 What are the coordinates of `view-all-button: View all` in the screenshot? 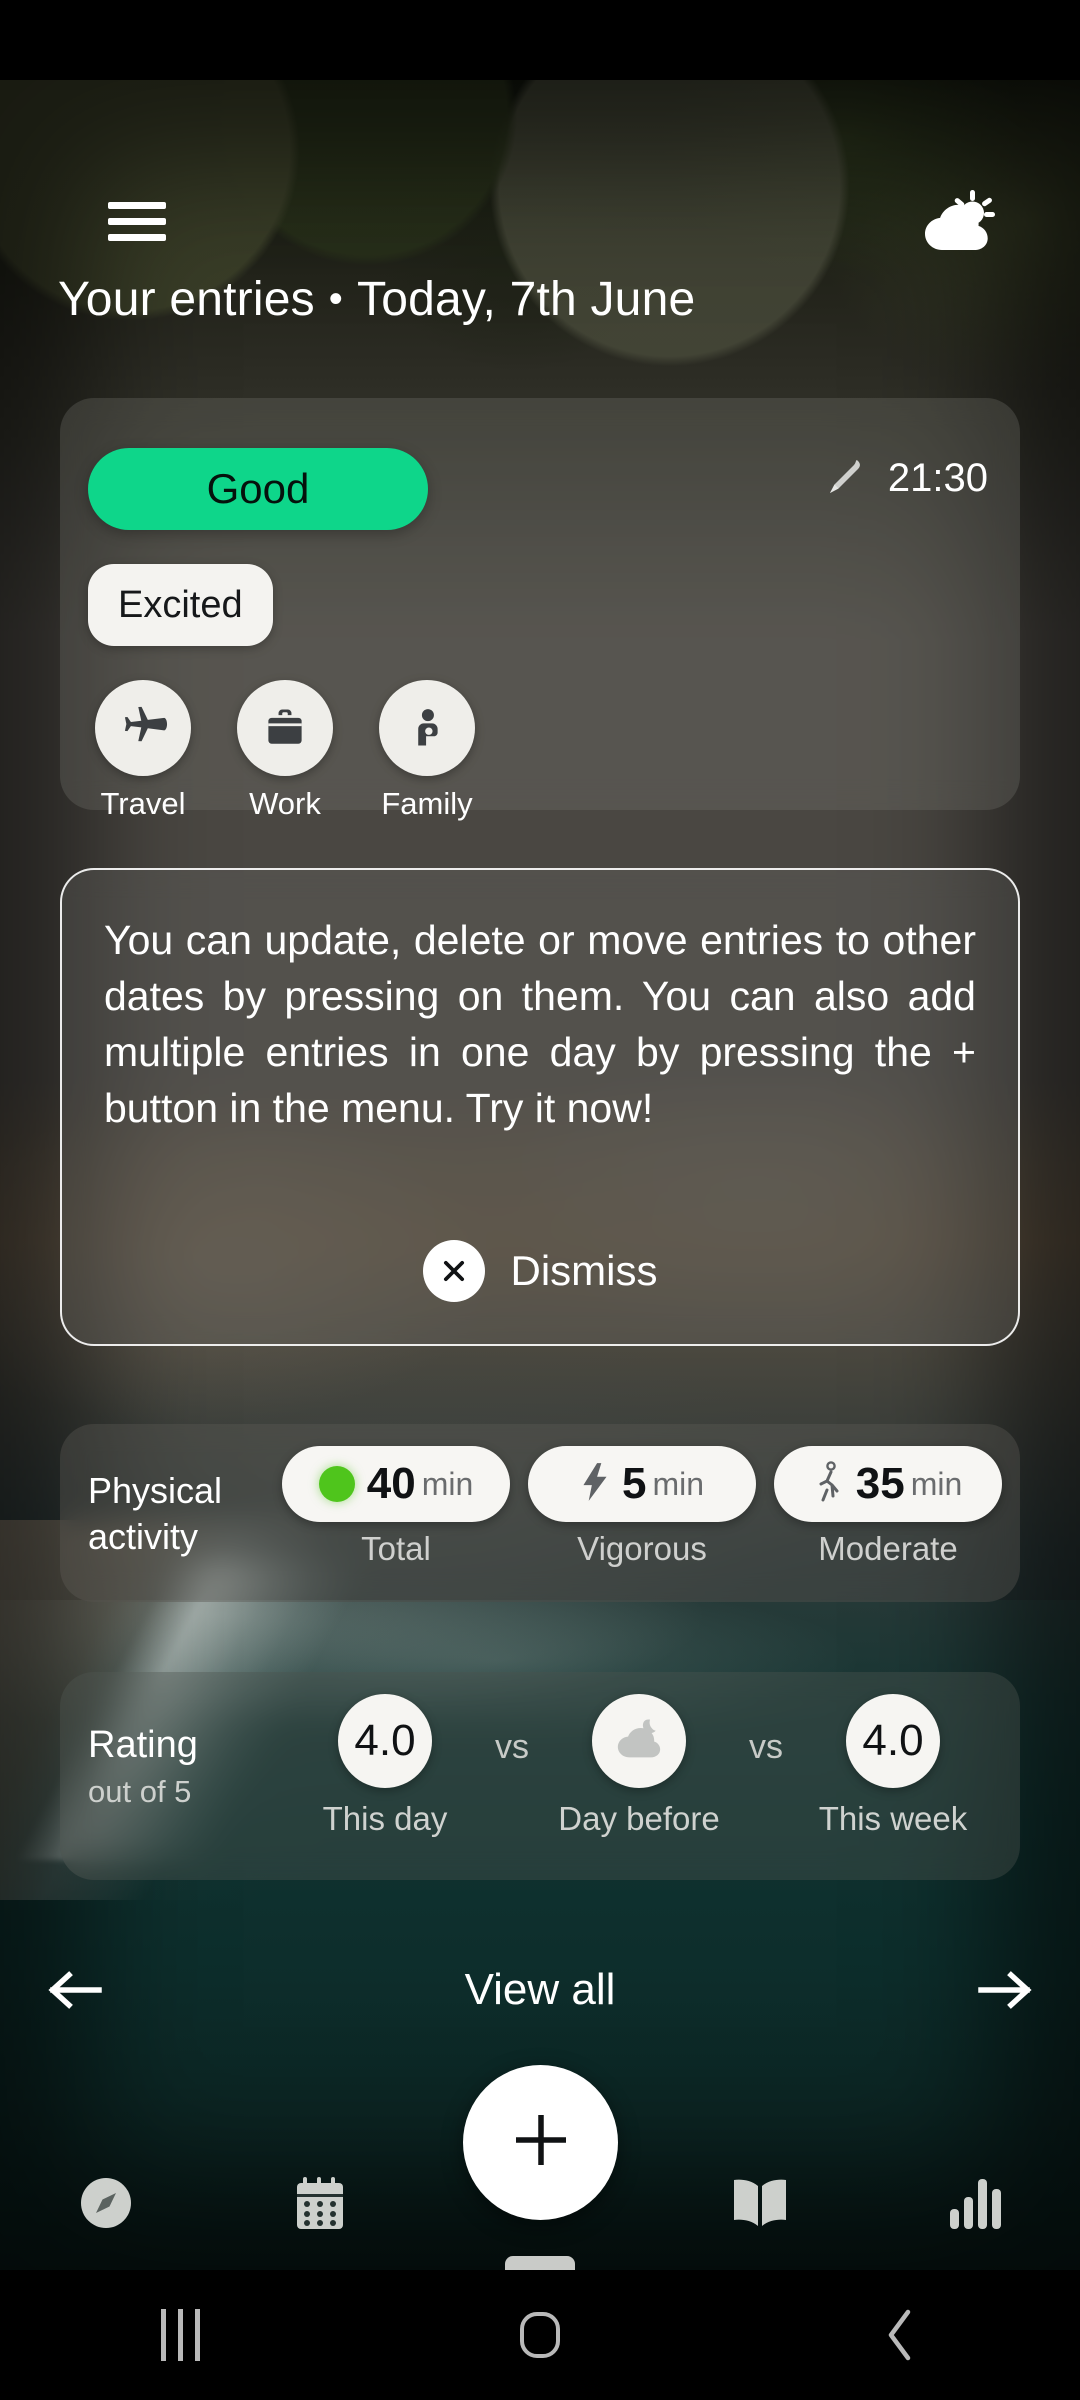 It's located at (540, 1990).